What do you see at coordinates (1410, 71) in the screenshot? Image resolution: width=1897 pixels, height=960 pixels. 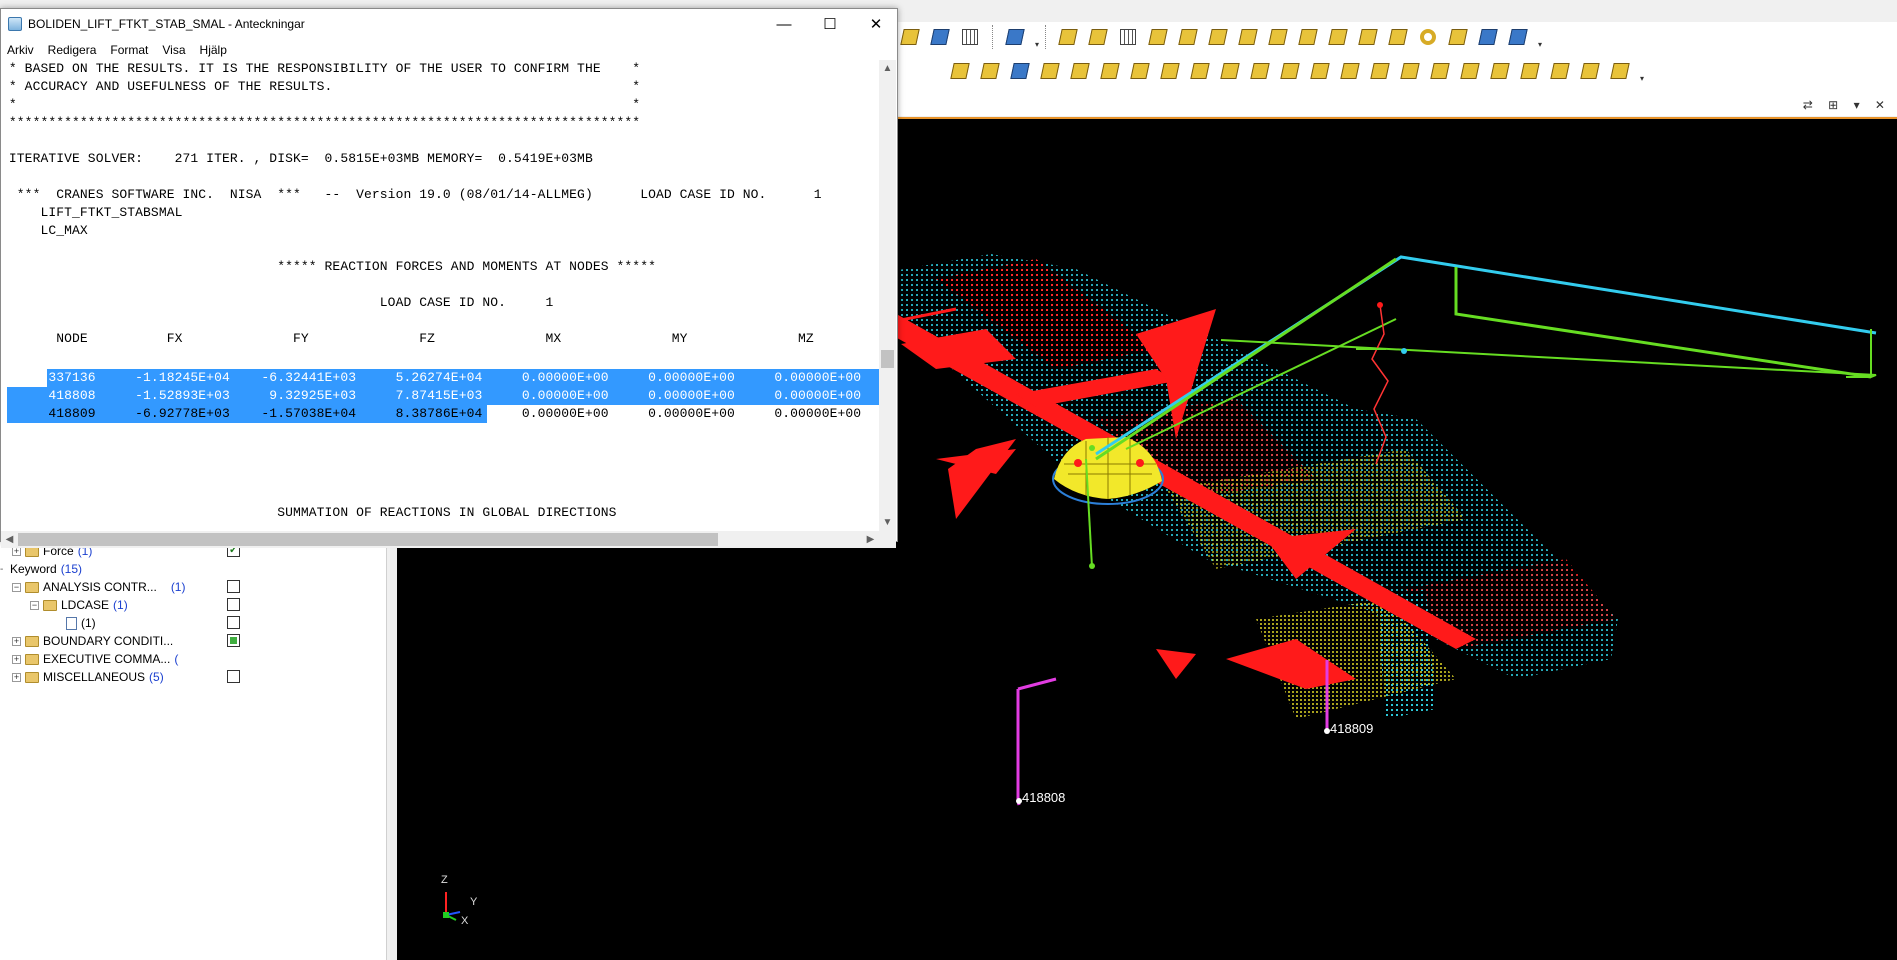 I see `face-icon` at bounding box center [1410, 71].